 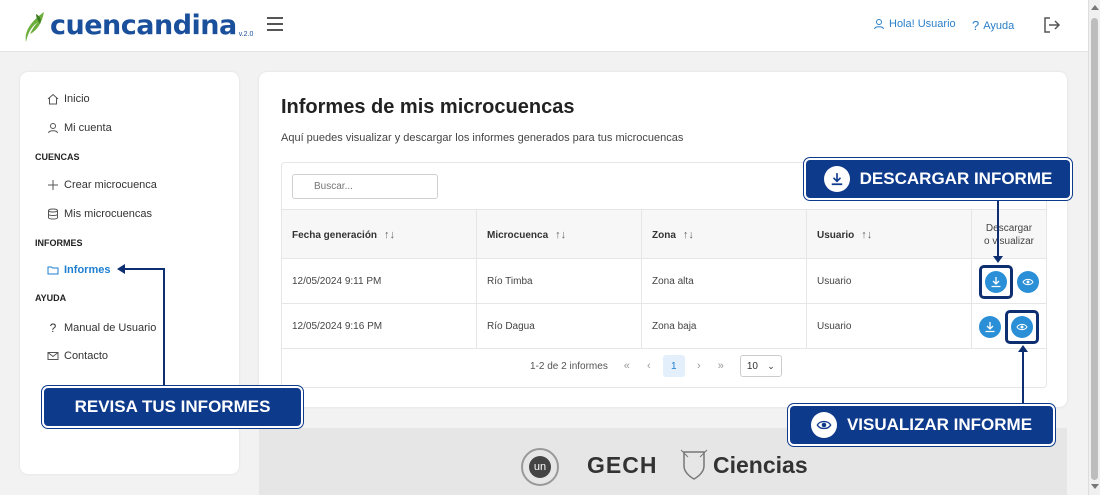 I want to click on help-link: ? Ayuda, so click(x=993, y=25).